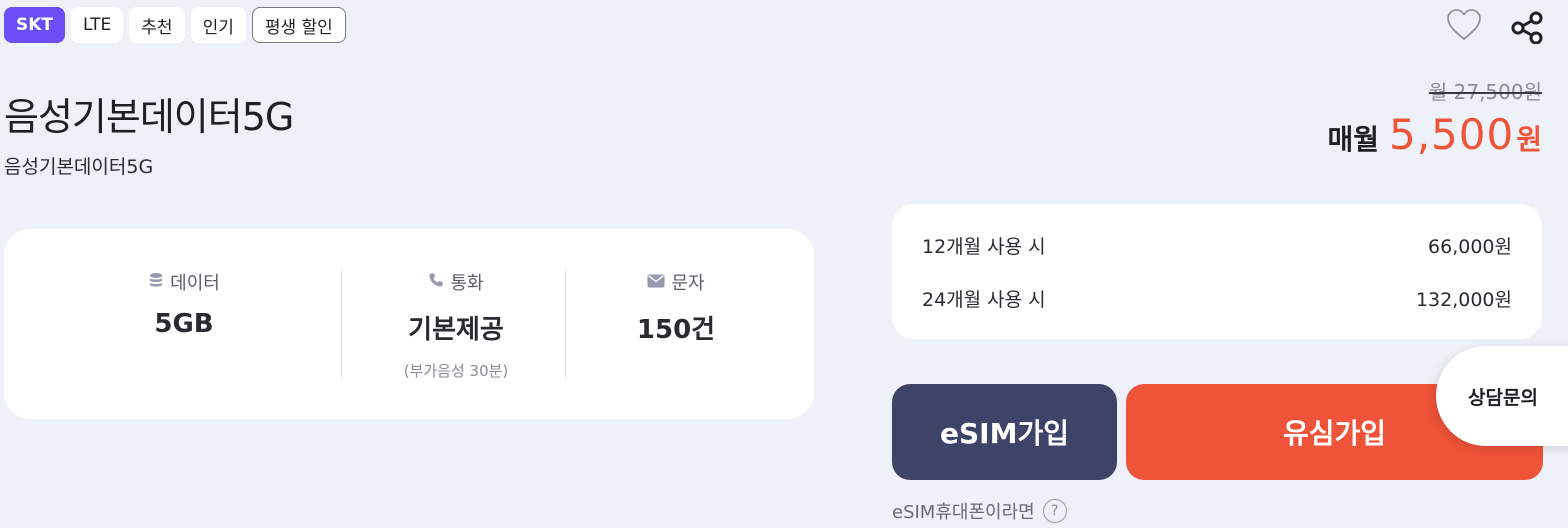 This screenshot has height=528, width=1568. Describe the element at coordinates (97, 25) in the screenshot. I see `tag-network: LTE` at that location.